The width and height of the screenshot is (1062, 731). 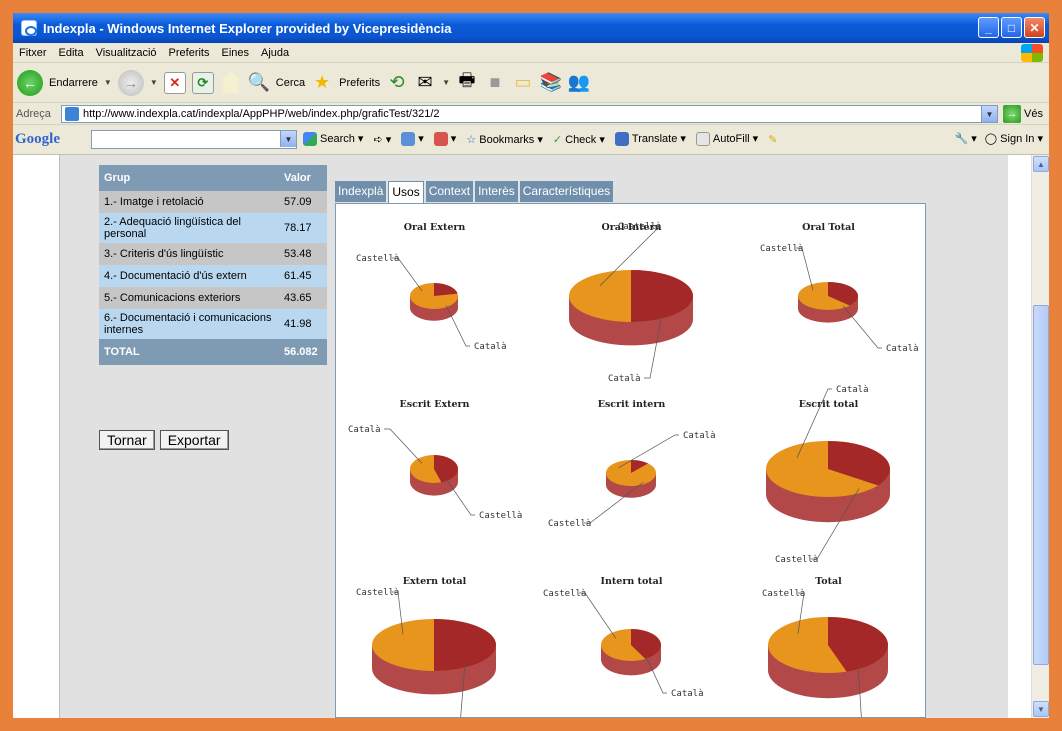 What do you see at coordinates (467, 82) in the screenshot?
I see `print-icon: 🖶` at bounding box center [467, 82].